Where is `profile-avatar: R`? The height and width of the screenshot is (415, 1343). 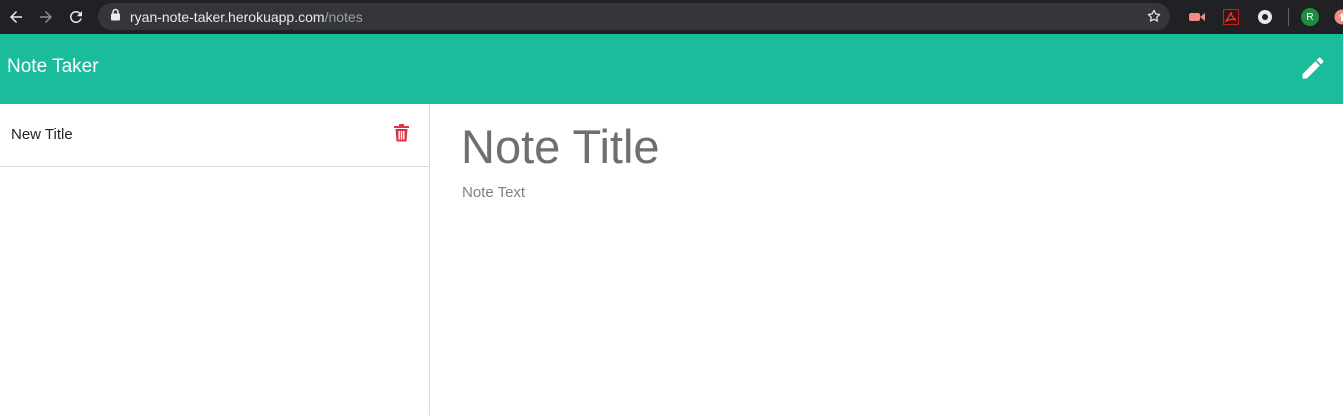 profile-avatar: R is located at coordinates (1310, 17).